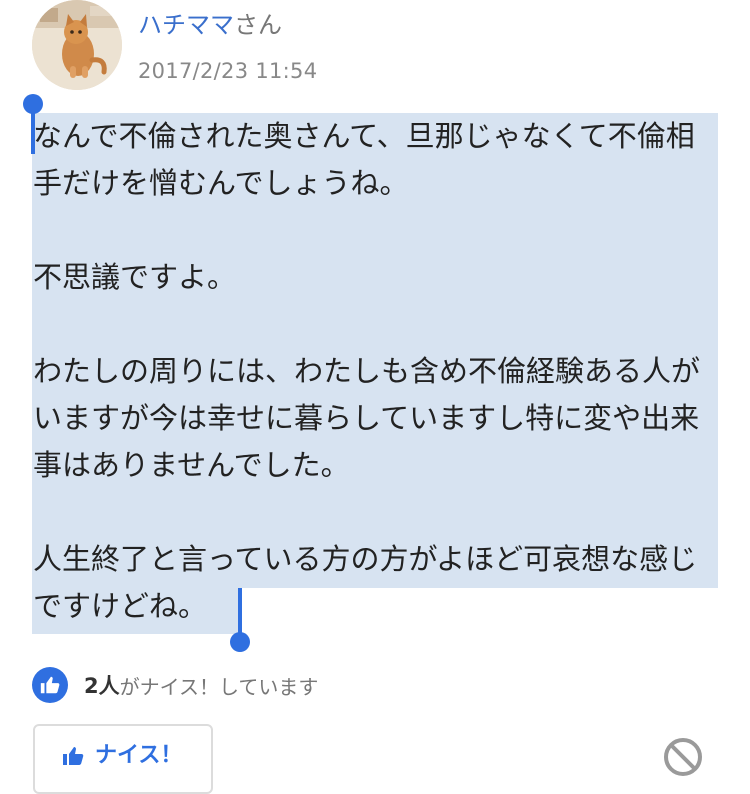 The image size is (750, 794). Describe the element at coordinates (228, 71) in the screenshot. I see `post-timestamp: 2017/2/23 11:54` at that location.